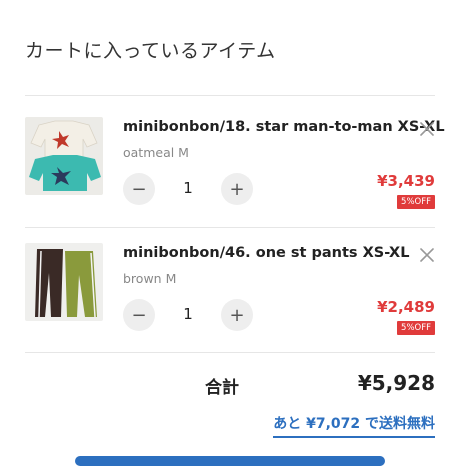  What do you see at coordinates (156, 152) in the screenshot?
I see `product-variant: oatmeal M` at bounding box center [156, 152].